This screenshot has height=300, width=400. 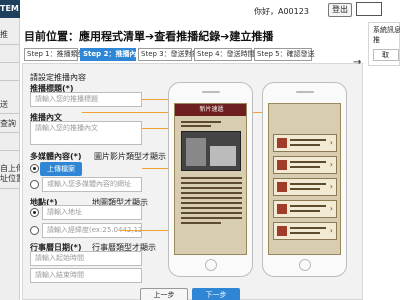 I want to click on sidebar-header-text: TEM, so click(x=9, y=8).